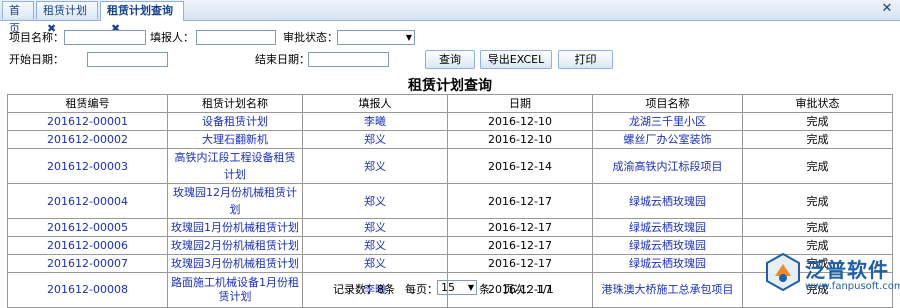 This screenshot has height=308, width=900. What do you see at coordinates (87, 227) in the screenshot?
I see `lease-id-link: 201612-00005` at bounding box center [87, 227].